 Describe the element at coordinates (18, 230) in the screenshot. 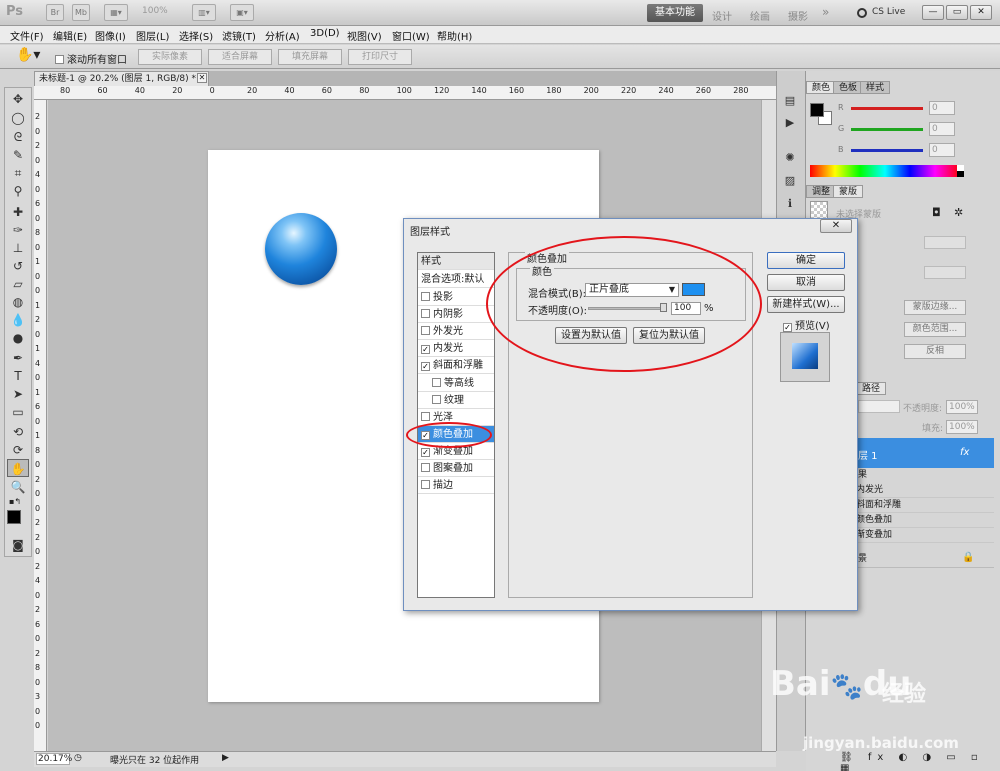

I see `brush-tool-icon: ✑` at that location.